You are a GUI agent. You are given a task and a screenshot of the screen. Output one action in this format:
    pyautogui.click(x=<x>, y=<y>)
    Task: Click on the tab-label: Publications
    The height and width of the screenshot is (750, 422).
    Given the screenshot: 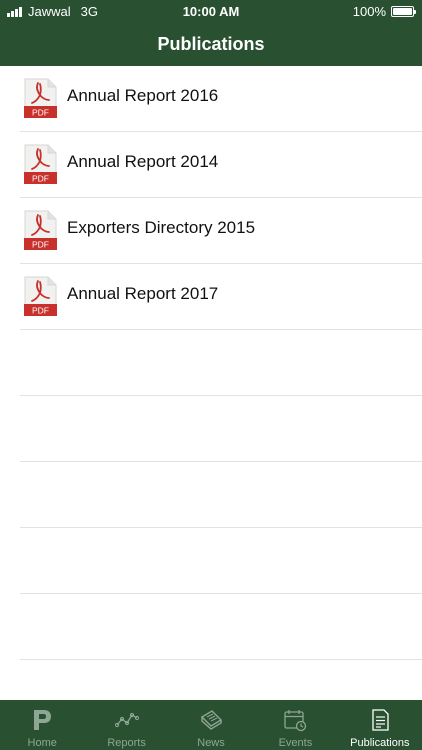 What is the action you would take?
    pyautogui.click(x=380, y=743)
    